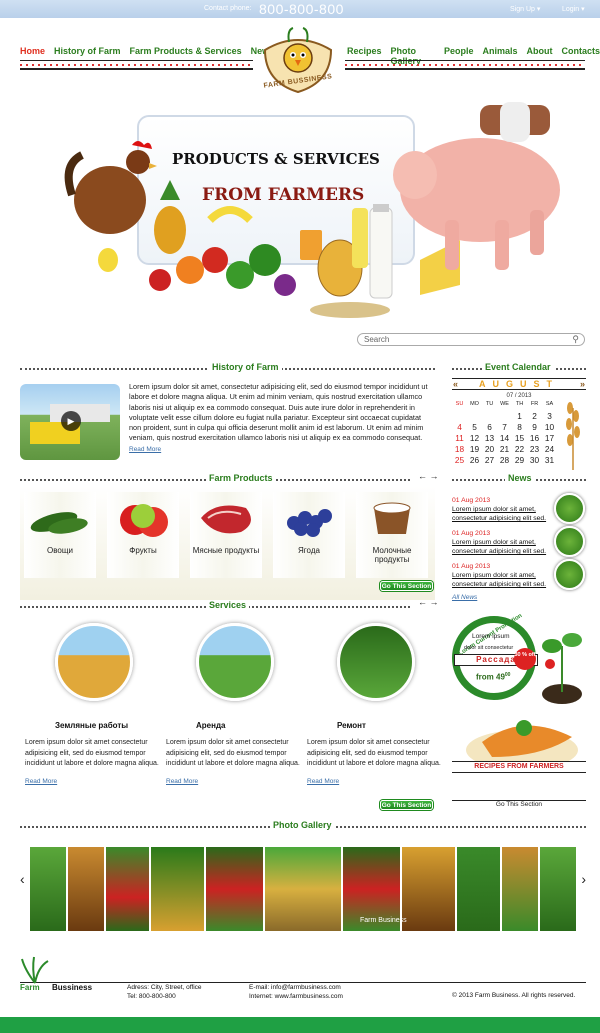 The height and width of the screenshot is (1033, 600). What do you see at coordinates (519, 416) in the screenshot?
I see `calendar-day: 1` at bounding box center [519, 416].